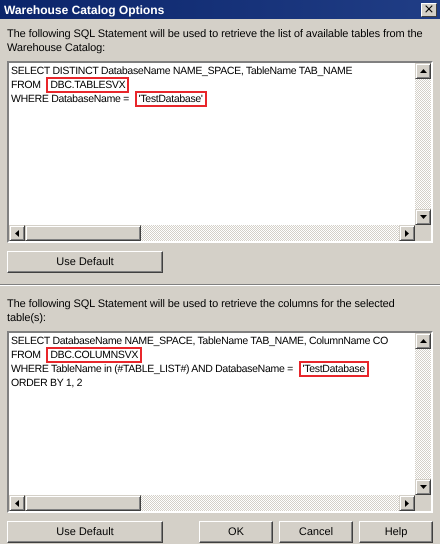 The width and height of the screenshot is (440, 544). I want to click on highlighted-sql-text: DBC.COLUMNSVX, so click(94, 355).